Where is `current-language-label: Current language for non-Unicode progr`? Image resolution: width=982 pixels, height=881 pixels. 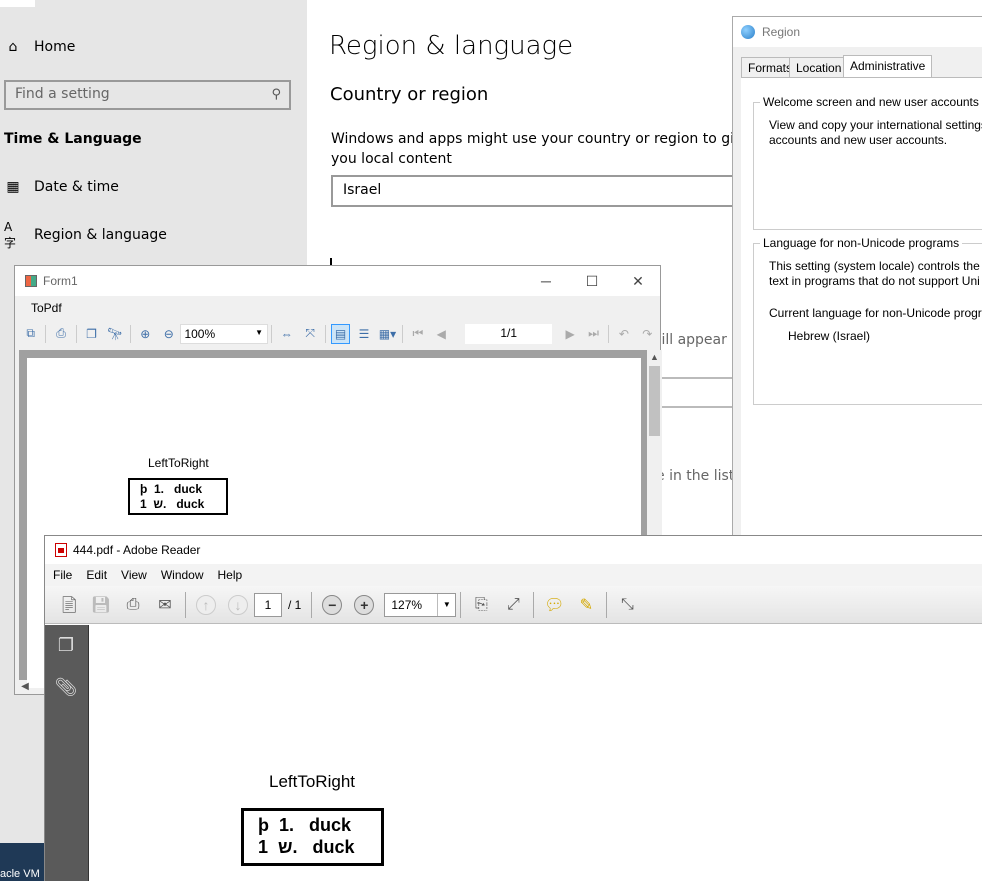
current-language-label: Current language for non-Unicode progr is located at coordinates (875, 313).